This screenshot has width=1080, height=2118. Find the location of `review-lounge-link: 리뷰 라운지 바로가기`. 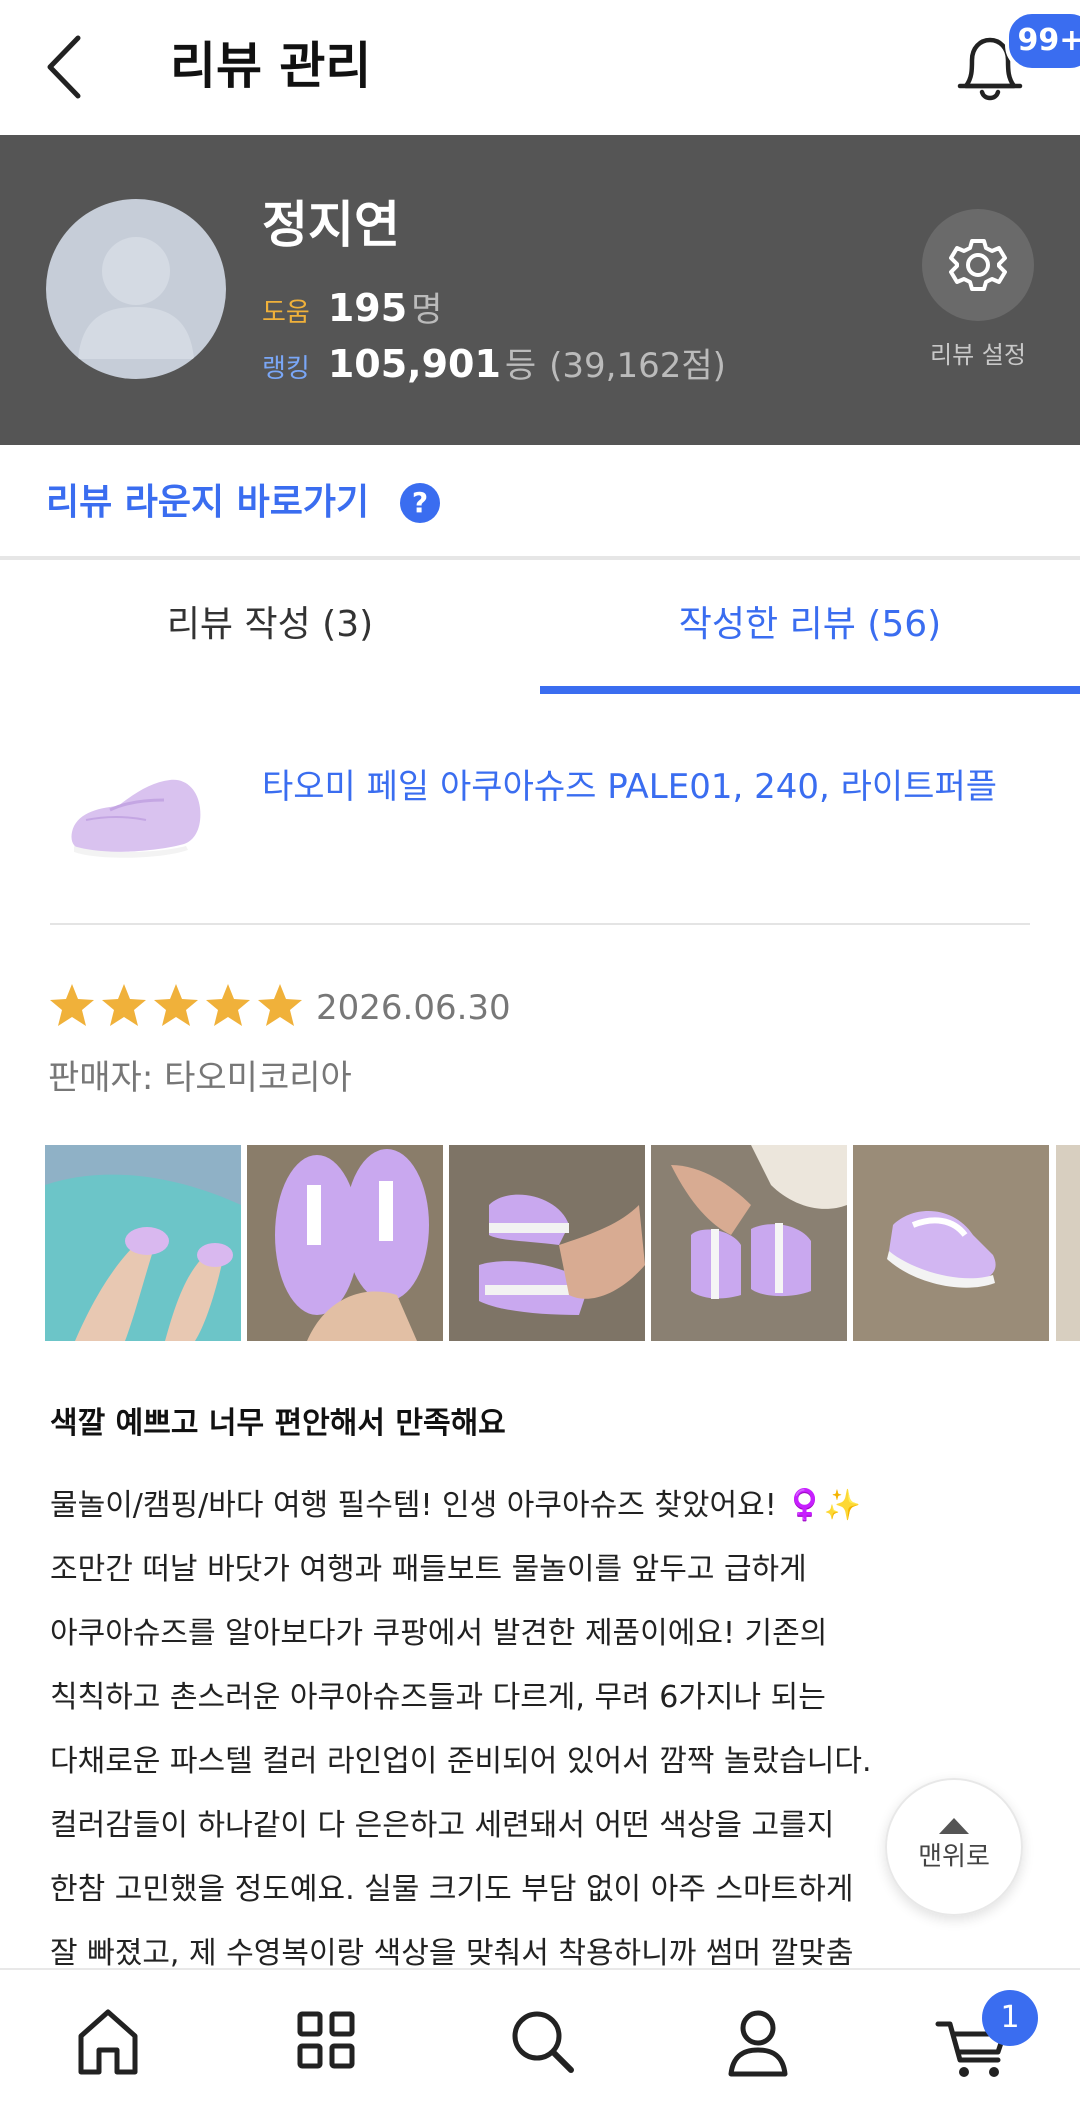

review-lounge-link: 리뷰 라운지 바로가기 is located at coordinates (207, 503).